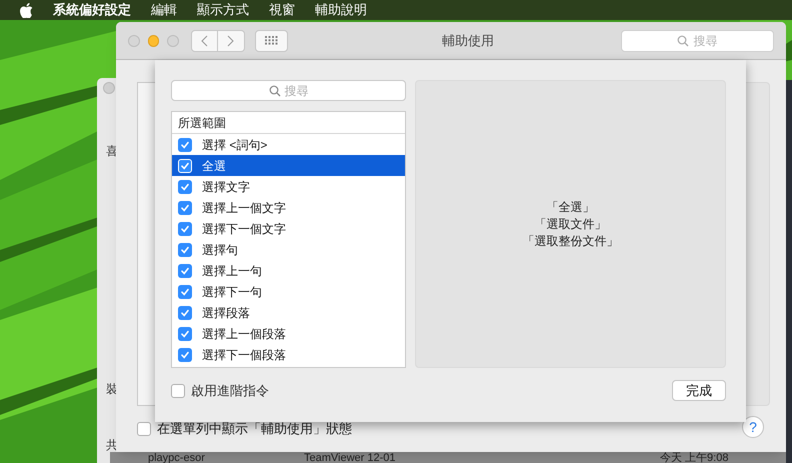 The width and height of the screenshot is (792, 463). Describe the element at coordinates (244, 208) in the screenshot. I see `command-label: 選擇上一個文字` at that location.